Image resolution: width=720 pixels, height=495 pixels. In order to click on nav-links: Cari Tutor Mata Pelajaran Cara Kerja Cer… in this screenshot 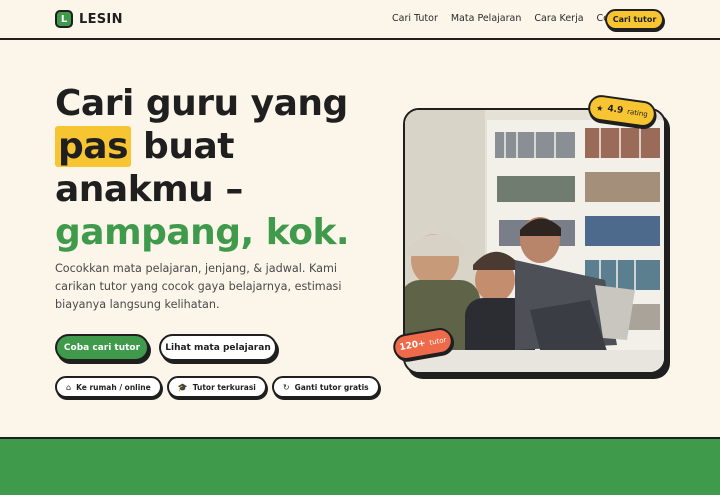, I will do `click(508, 18)`.